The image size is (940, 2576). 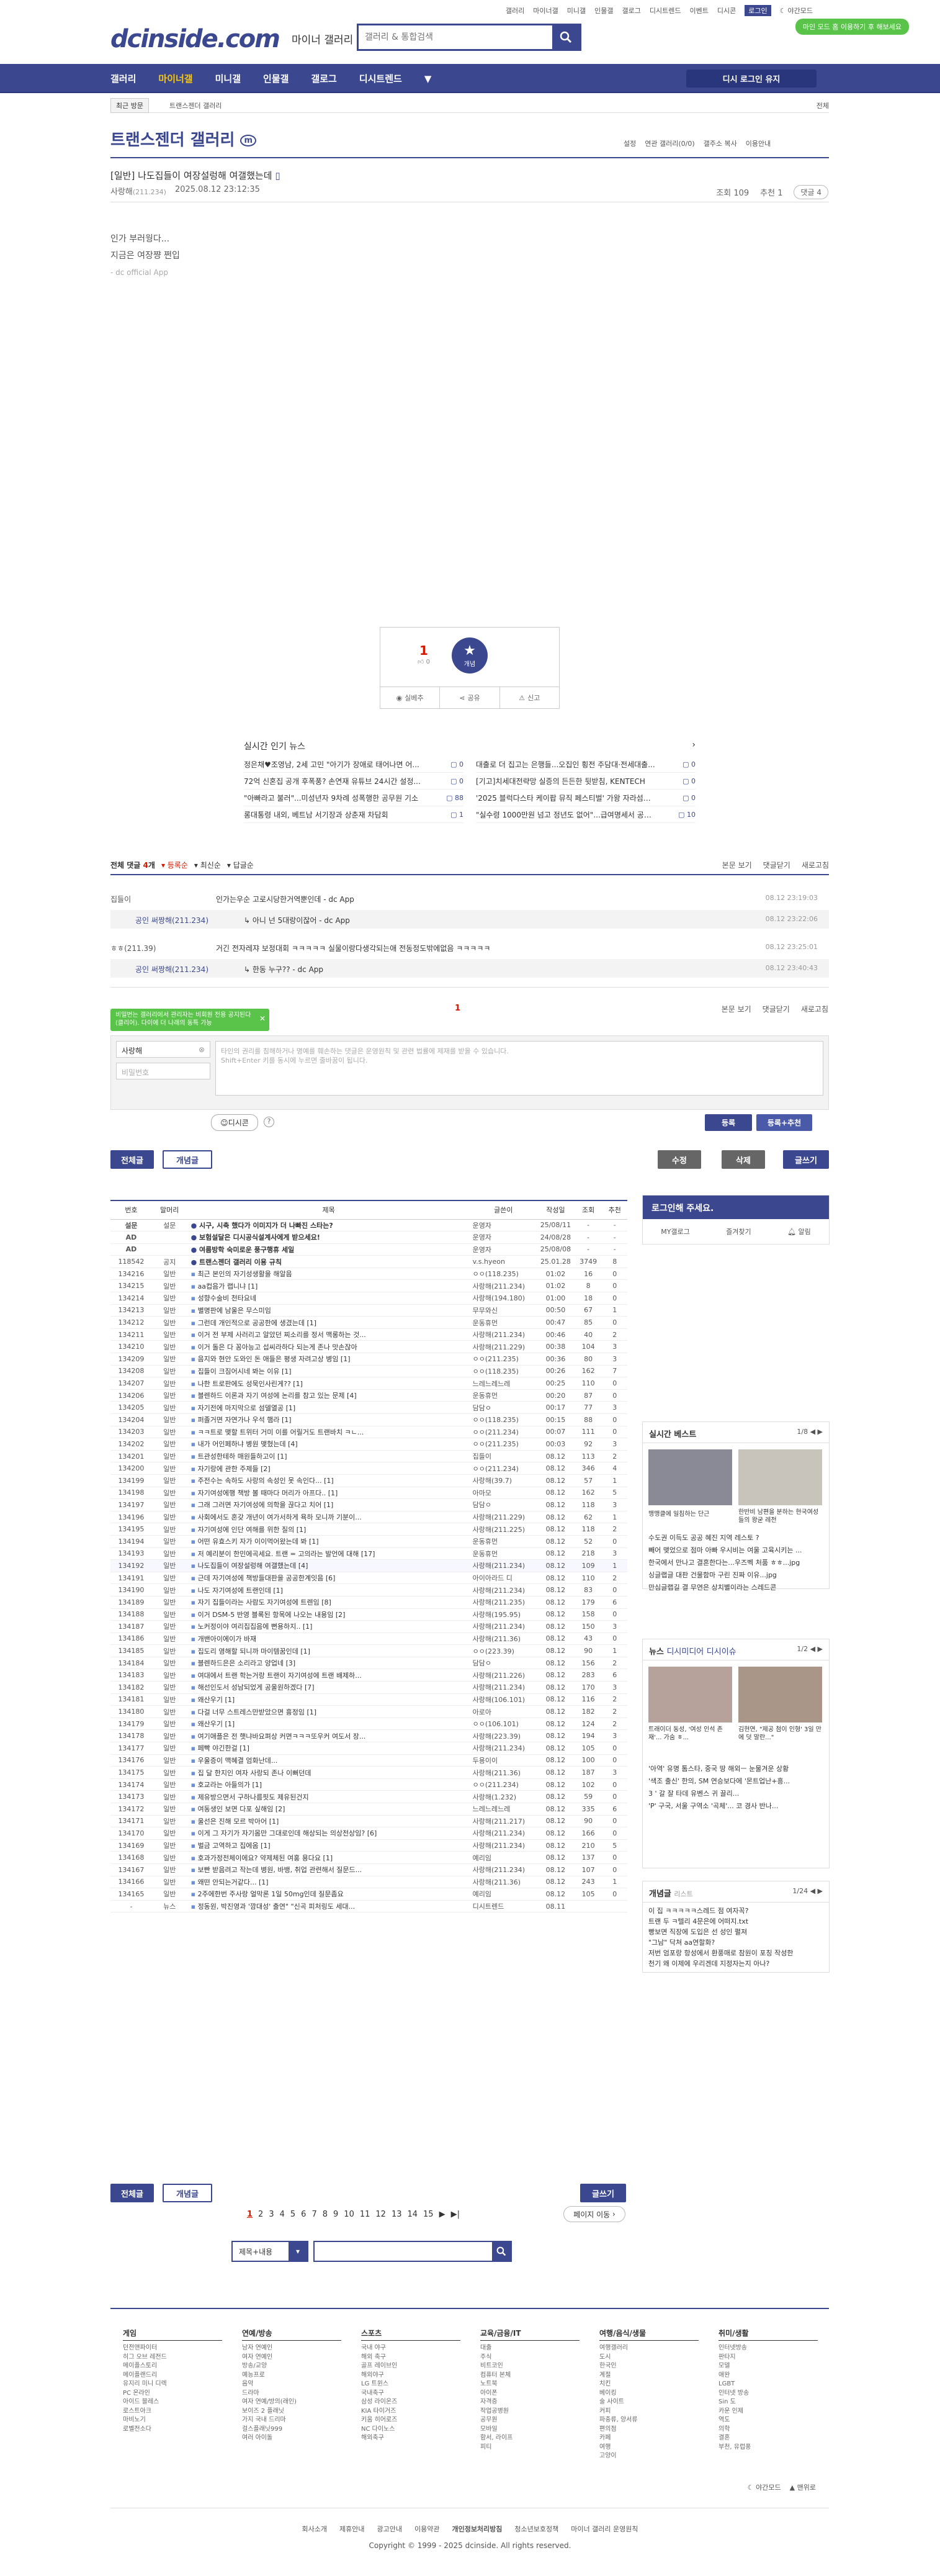 I want to click on post-title-cell: ▪ 어떤 유효스키 자가 이이먹어왔는데 봐 [1], so click(x=328, y=1541).